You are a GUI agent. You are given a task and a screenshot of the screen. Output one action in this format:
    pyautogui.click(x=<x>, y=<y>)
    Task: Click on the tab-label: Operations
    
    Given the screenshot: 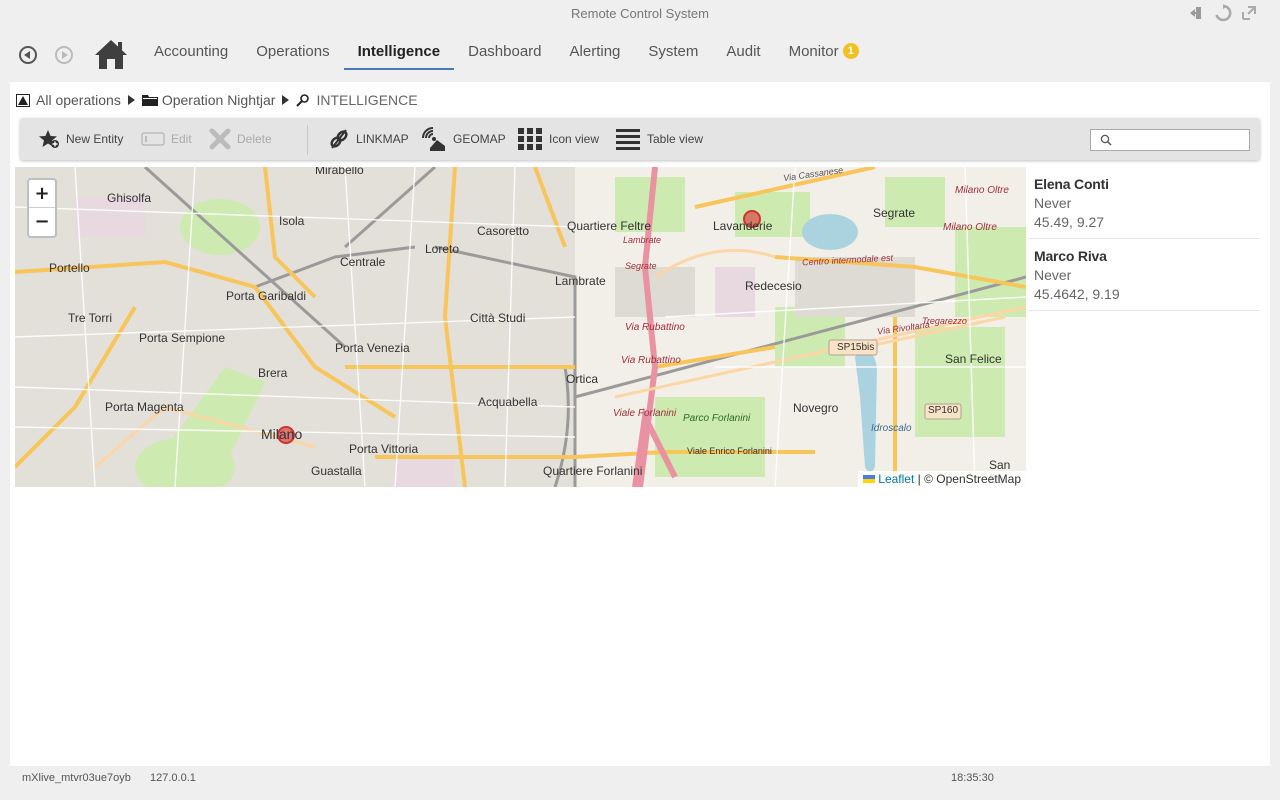 What is the action you would take?
    pyautogui.click(x=293, y=51)
    